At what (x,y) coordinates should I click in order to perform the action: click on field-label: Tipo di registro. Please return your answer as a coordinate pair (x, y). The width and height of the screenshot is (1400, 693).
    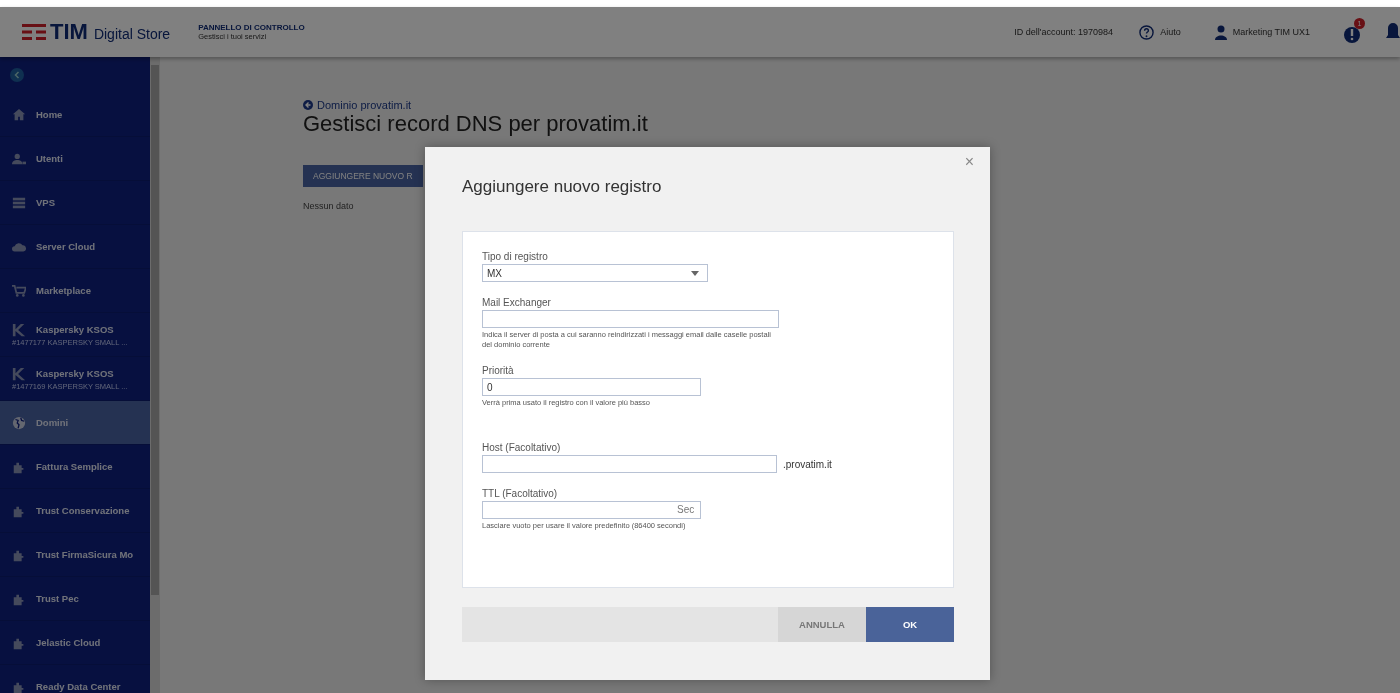
    Looking at the image, I should click on (515, 256).